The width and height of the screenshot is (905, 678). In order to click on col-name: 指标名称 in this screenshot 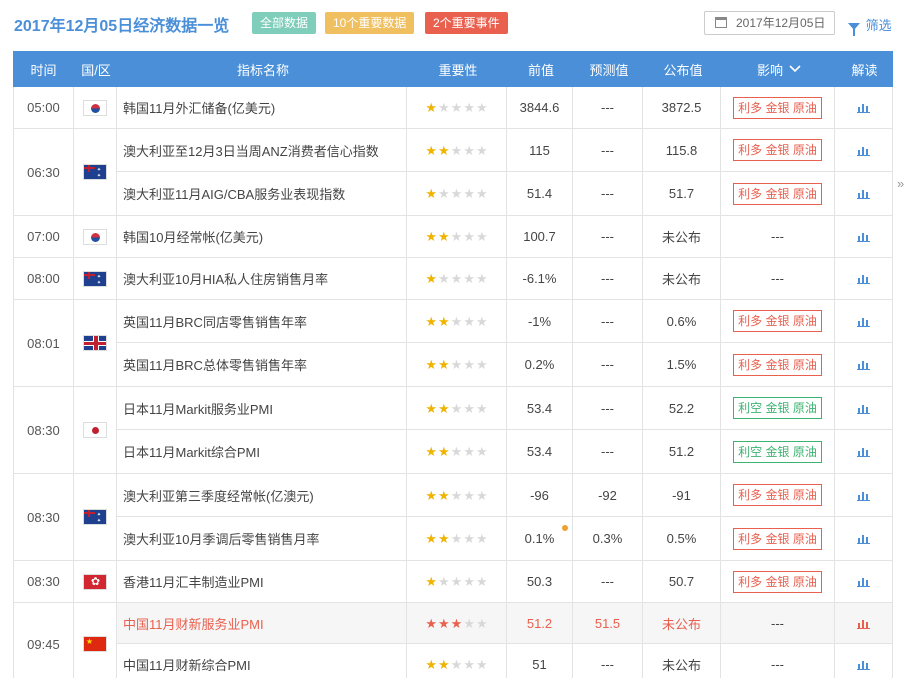, I will do `click(262, 70)`.